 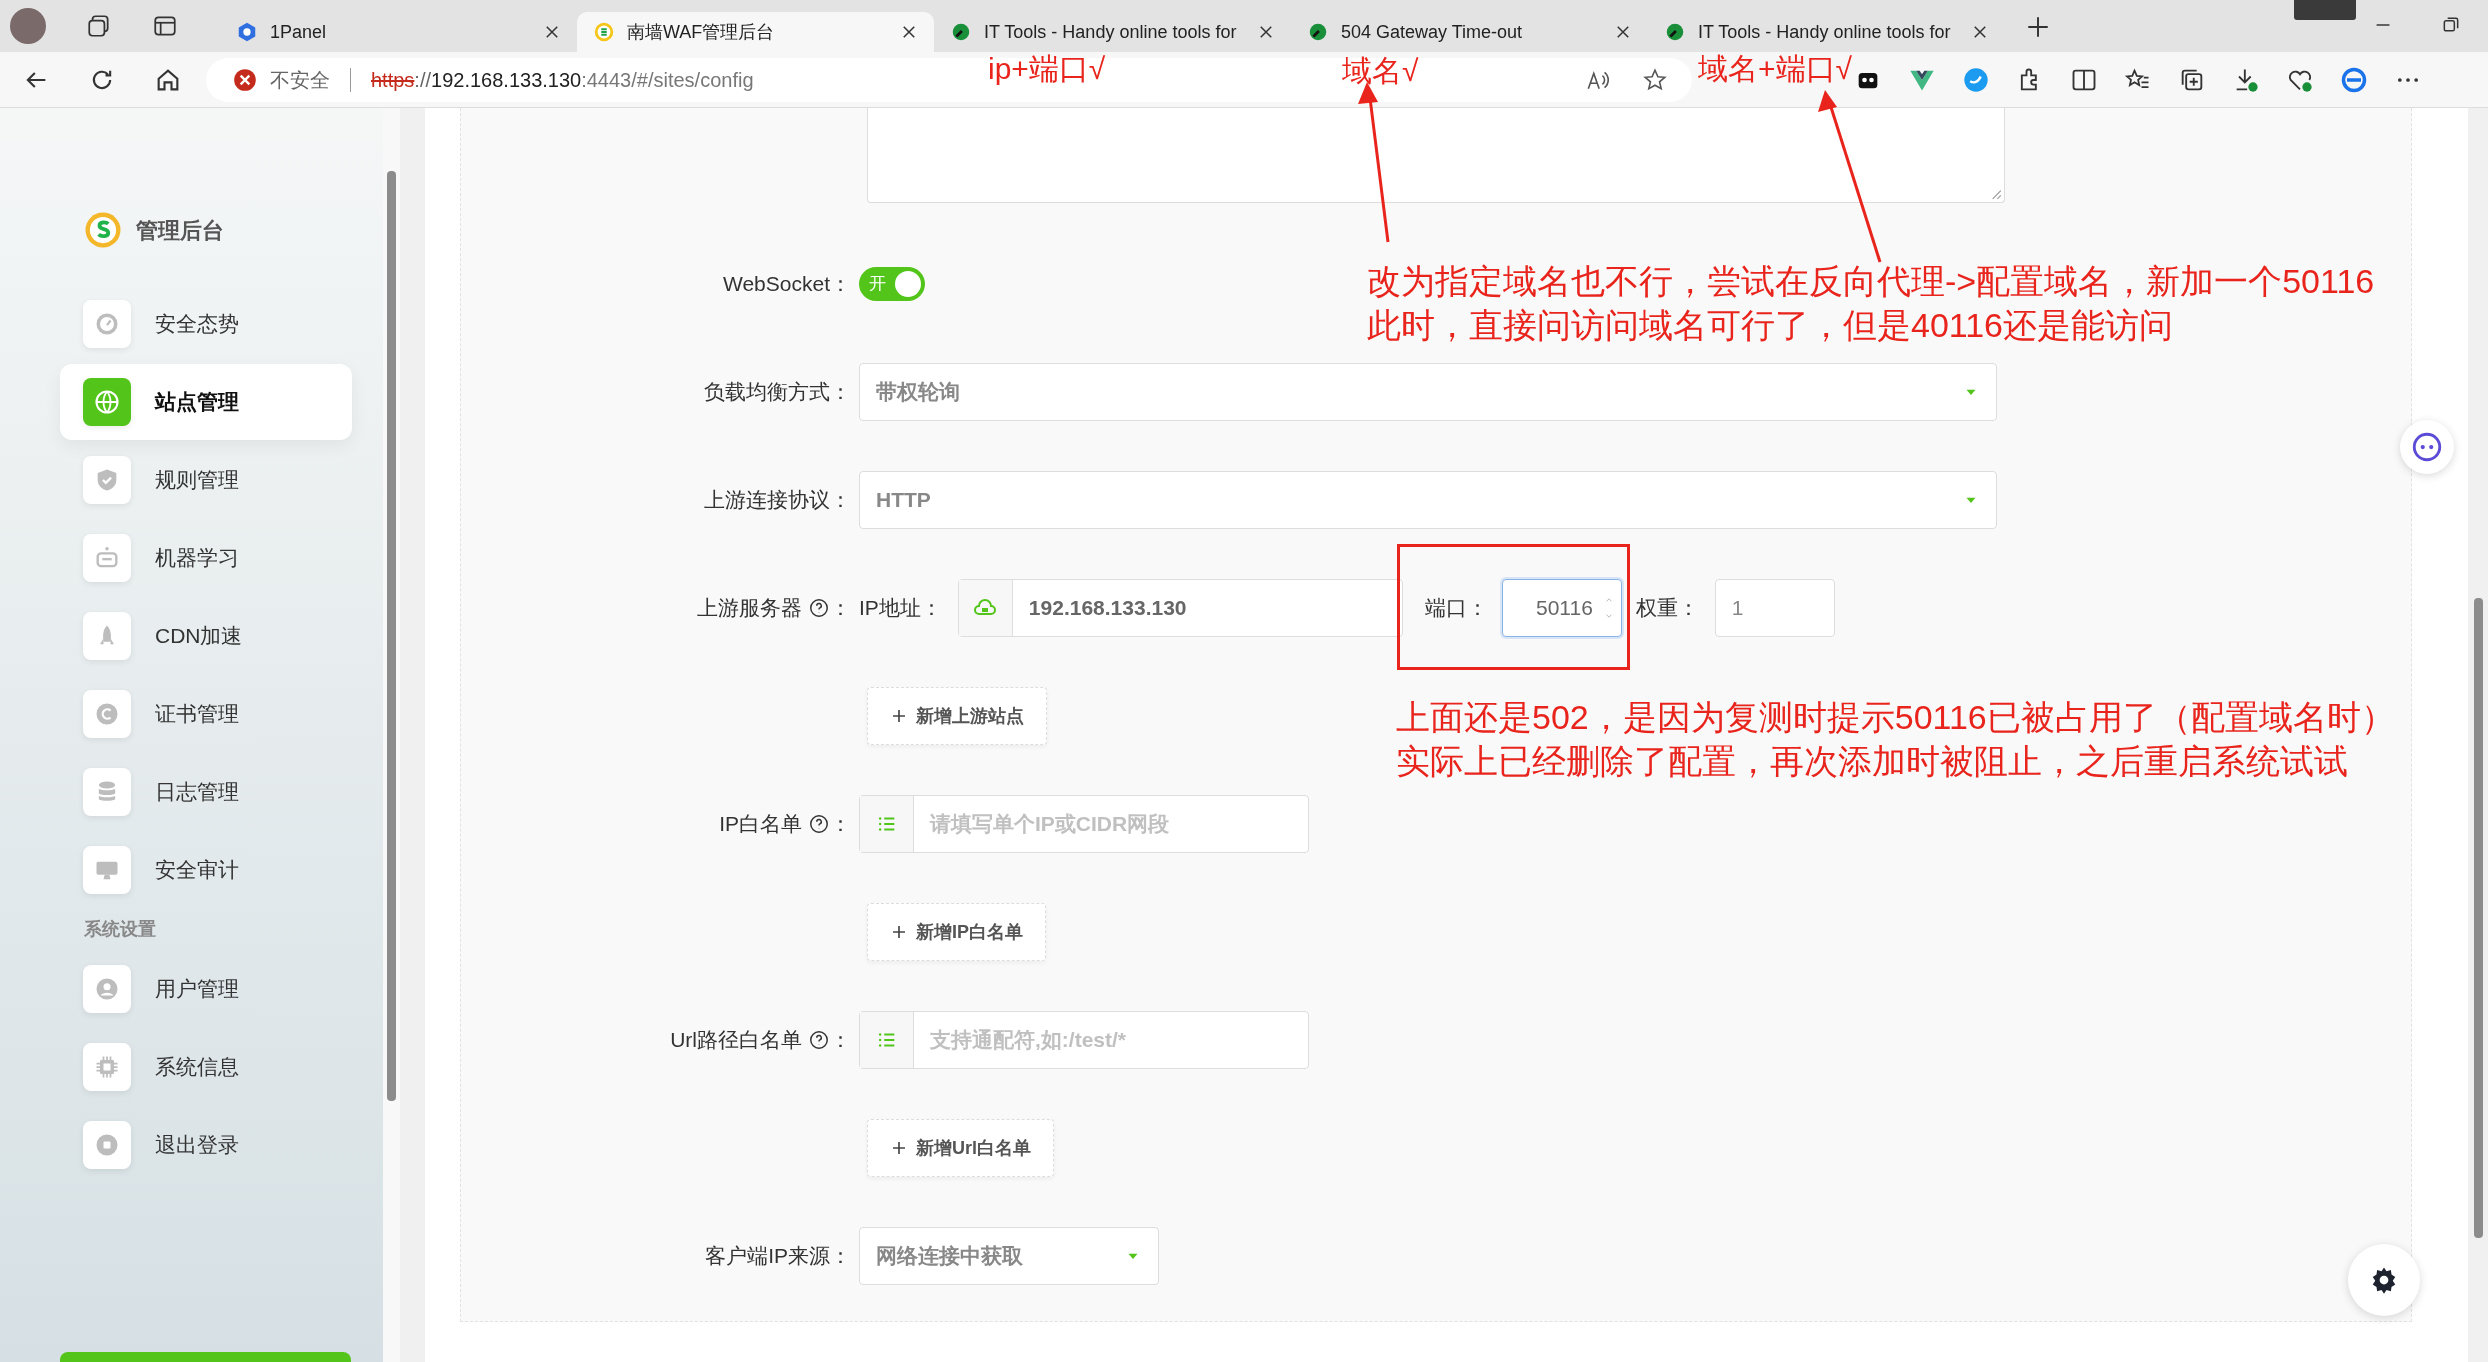 I want to click on new-tab-icon, so click(x=2038, y=27).